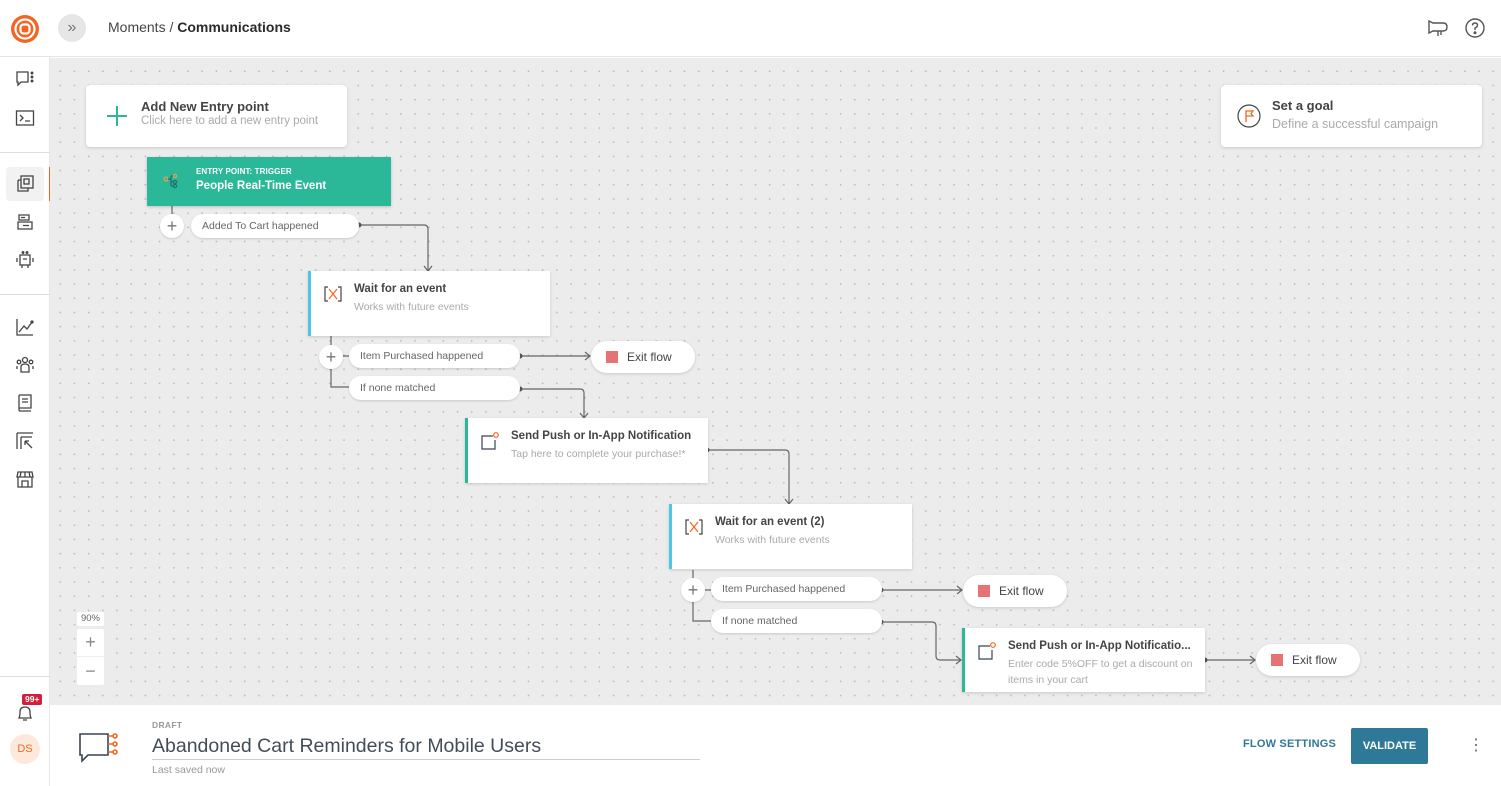 The height and width of the screenshot is (786, 1501). Describe the element at coordinates (748, 476) in the screenshot. I see `connector-push1-to-wait2` at that location.